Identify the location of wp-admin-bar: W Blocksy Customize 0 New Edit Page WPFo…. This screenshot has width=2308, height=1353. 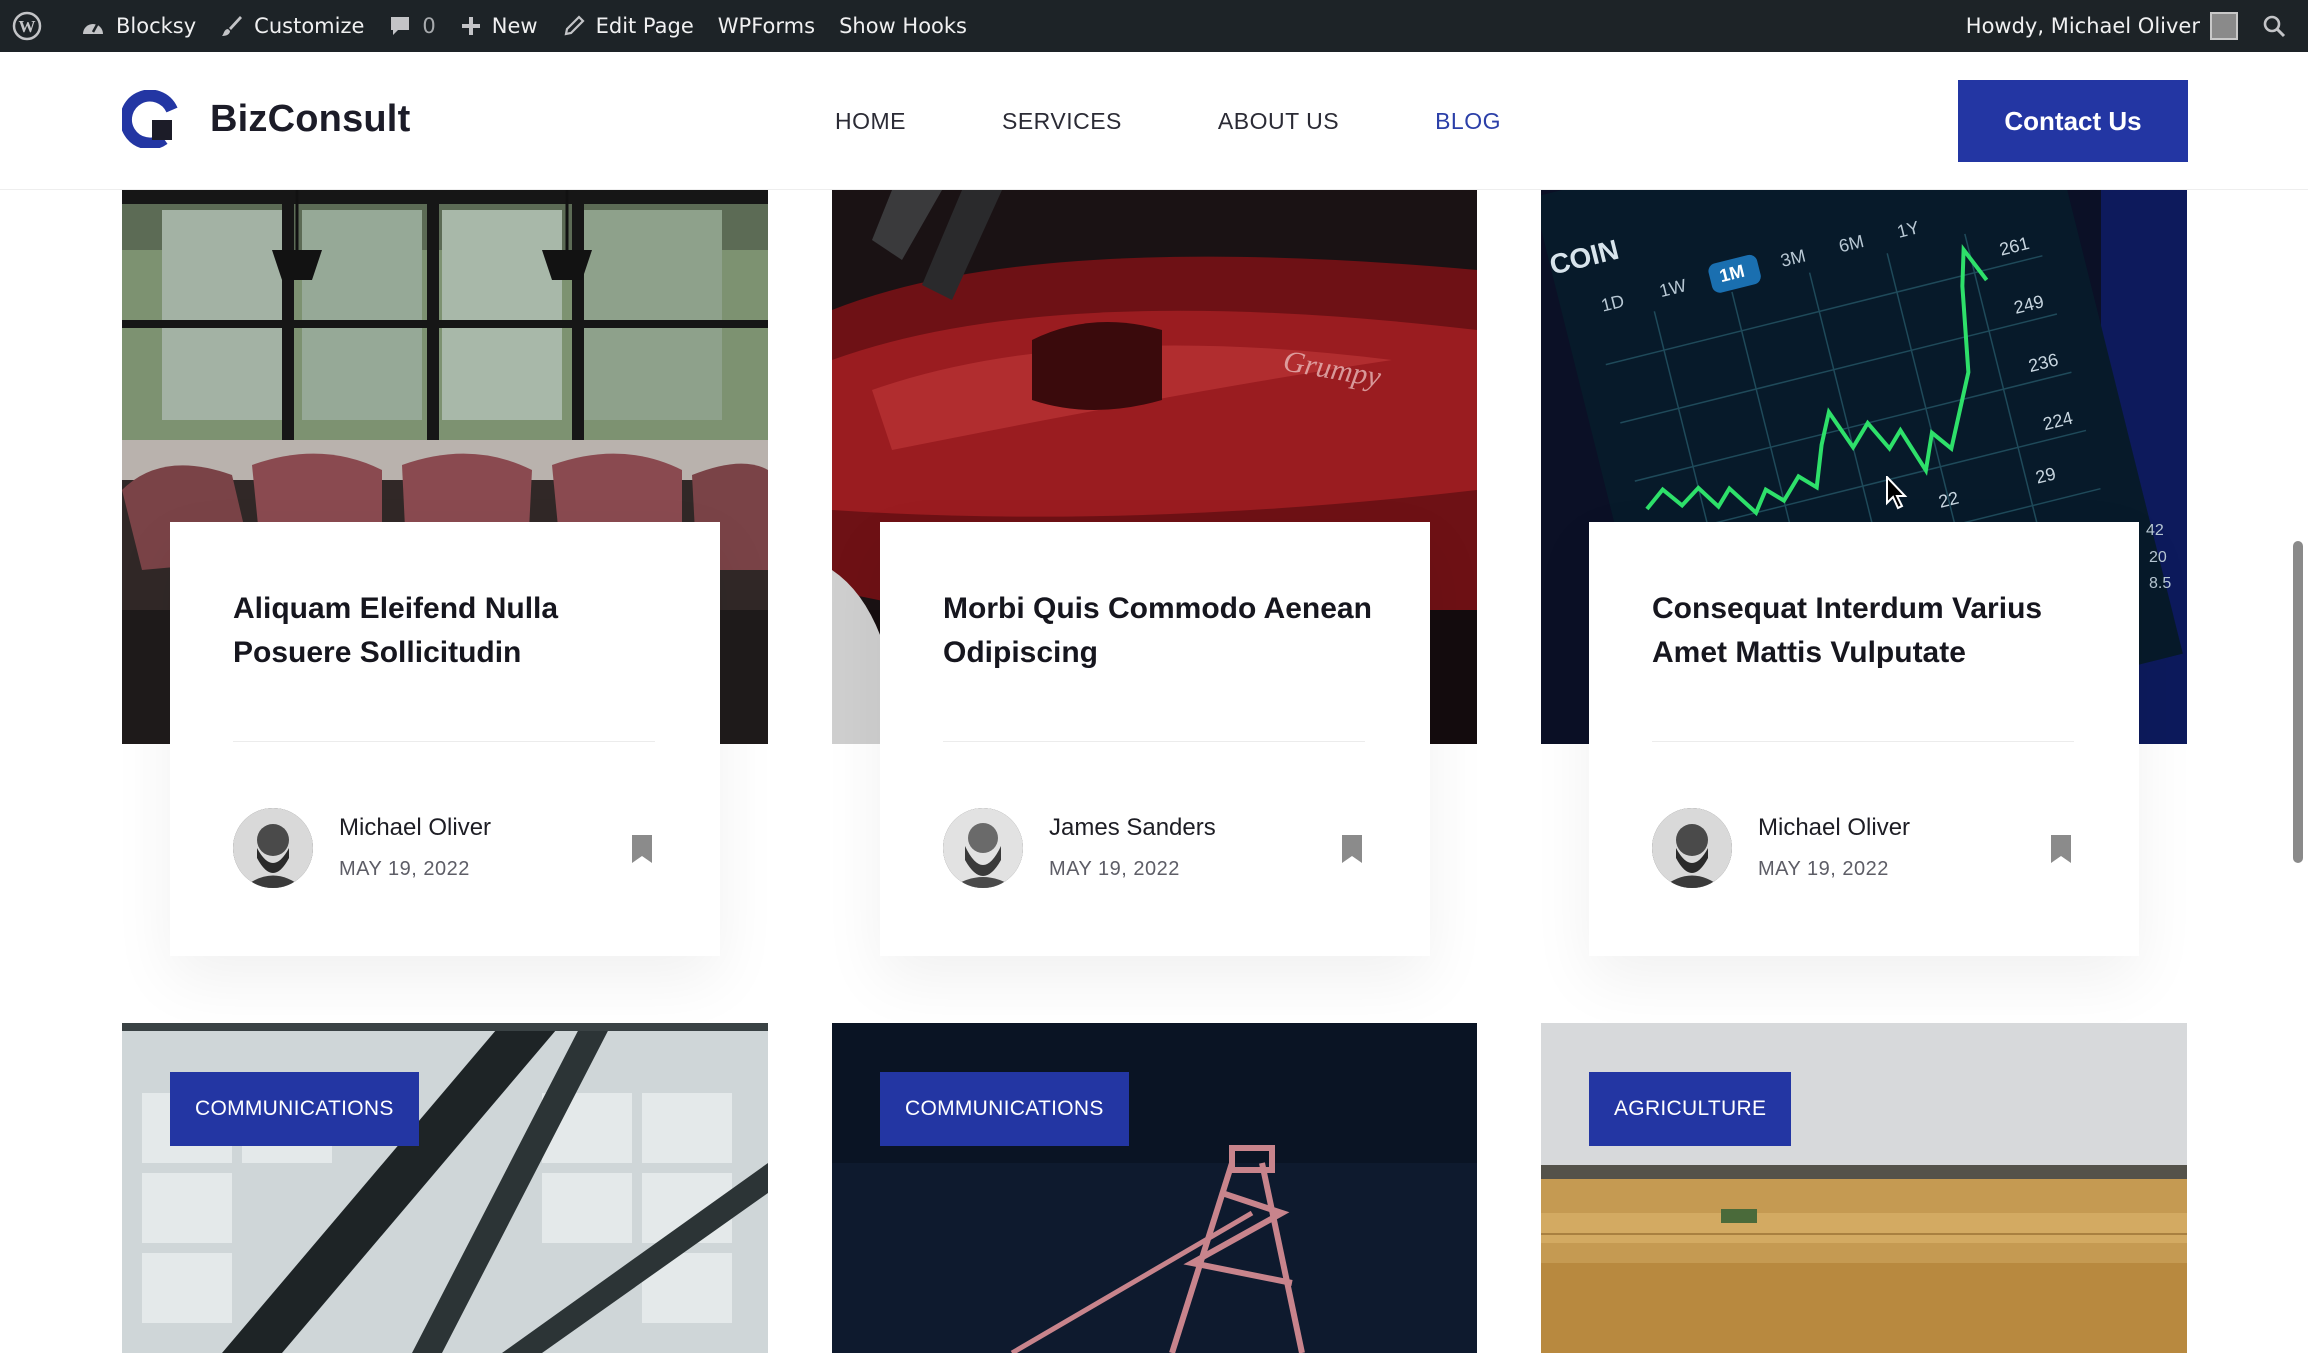
(1154, 26).